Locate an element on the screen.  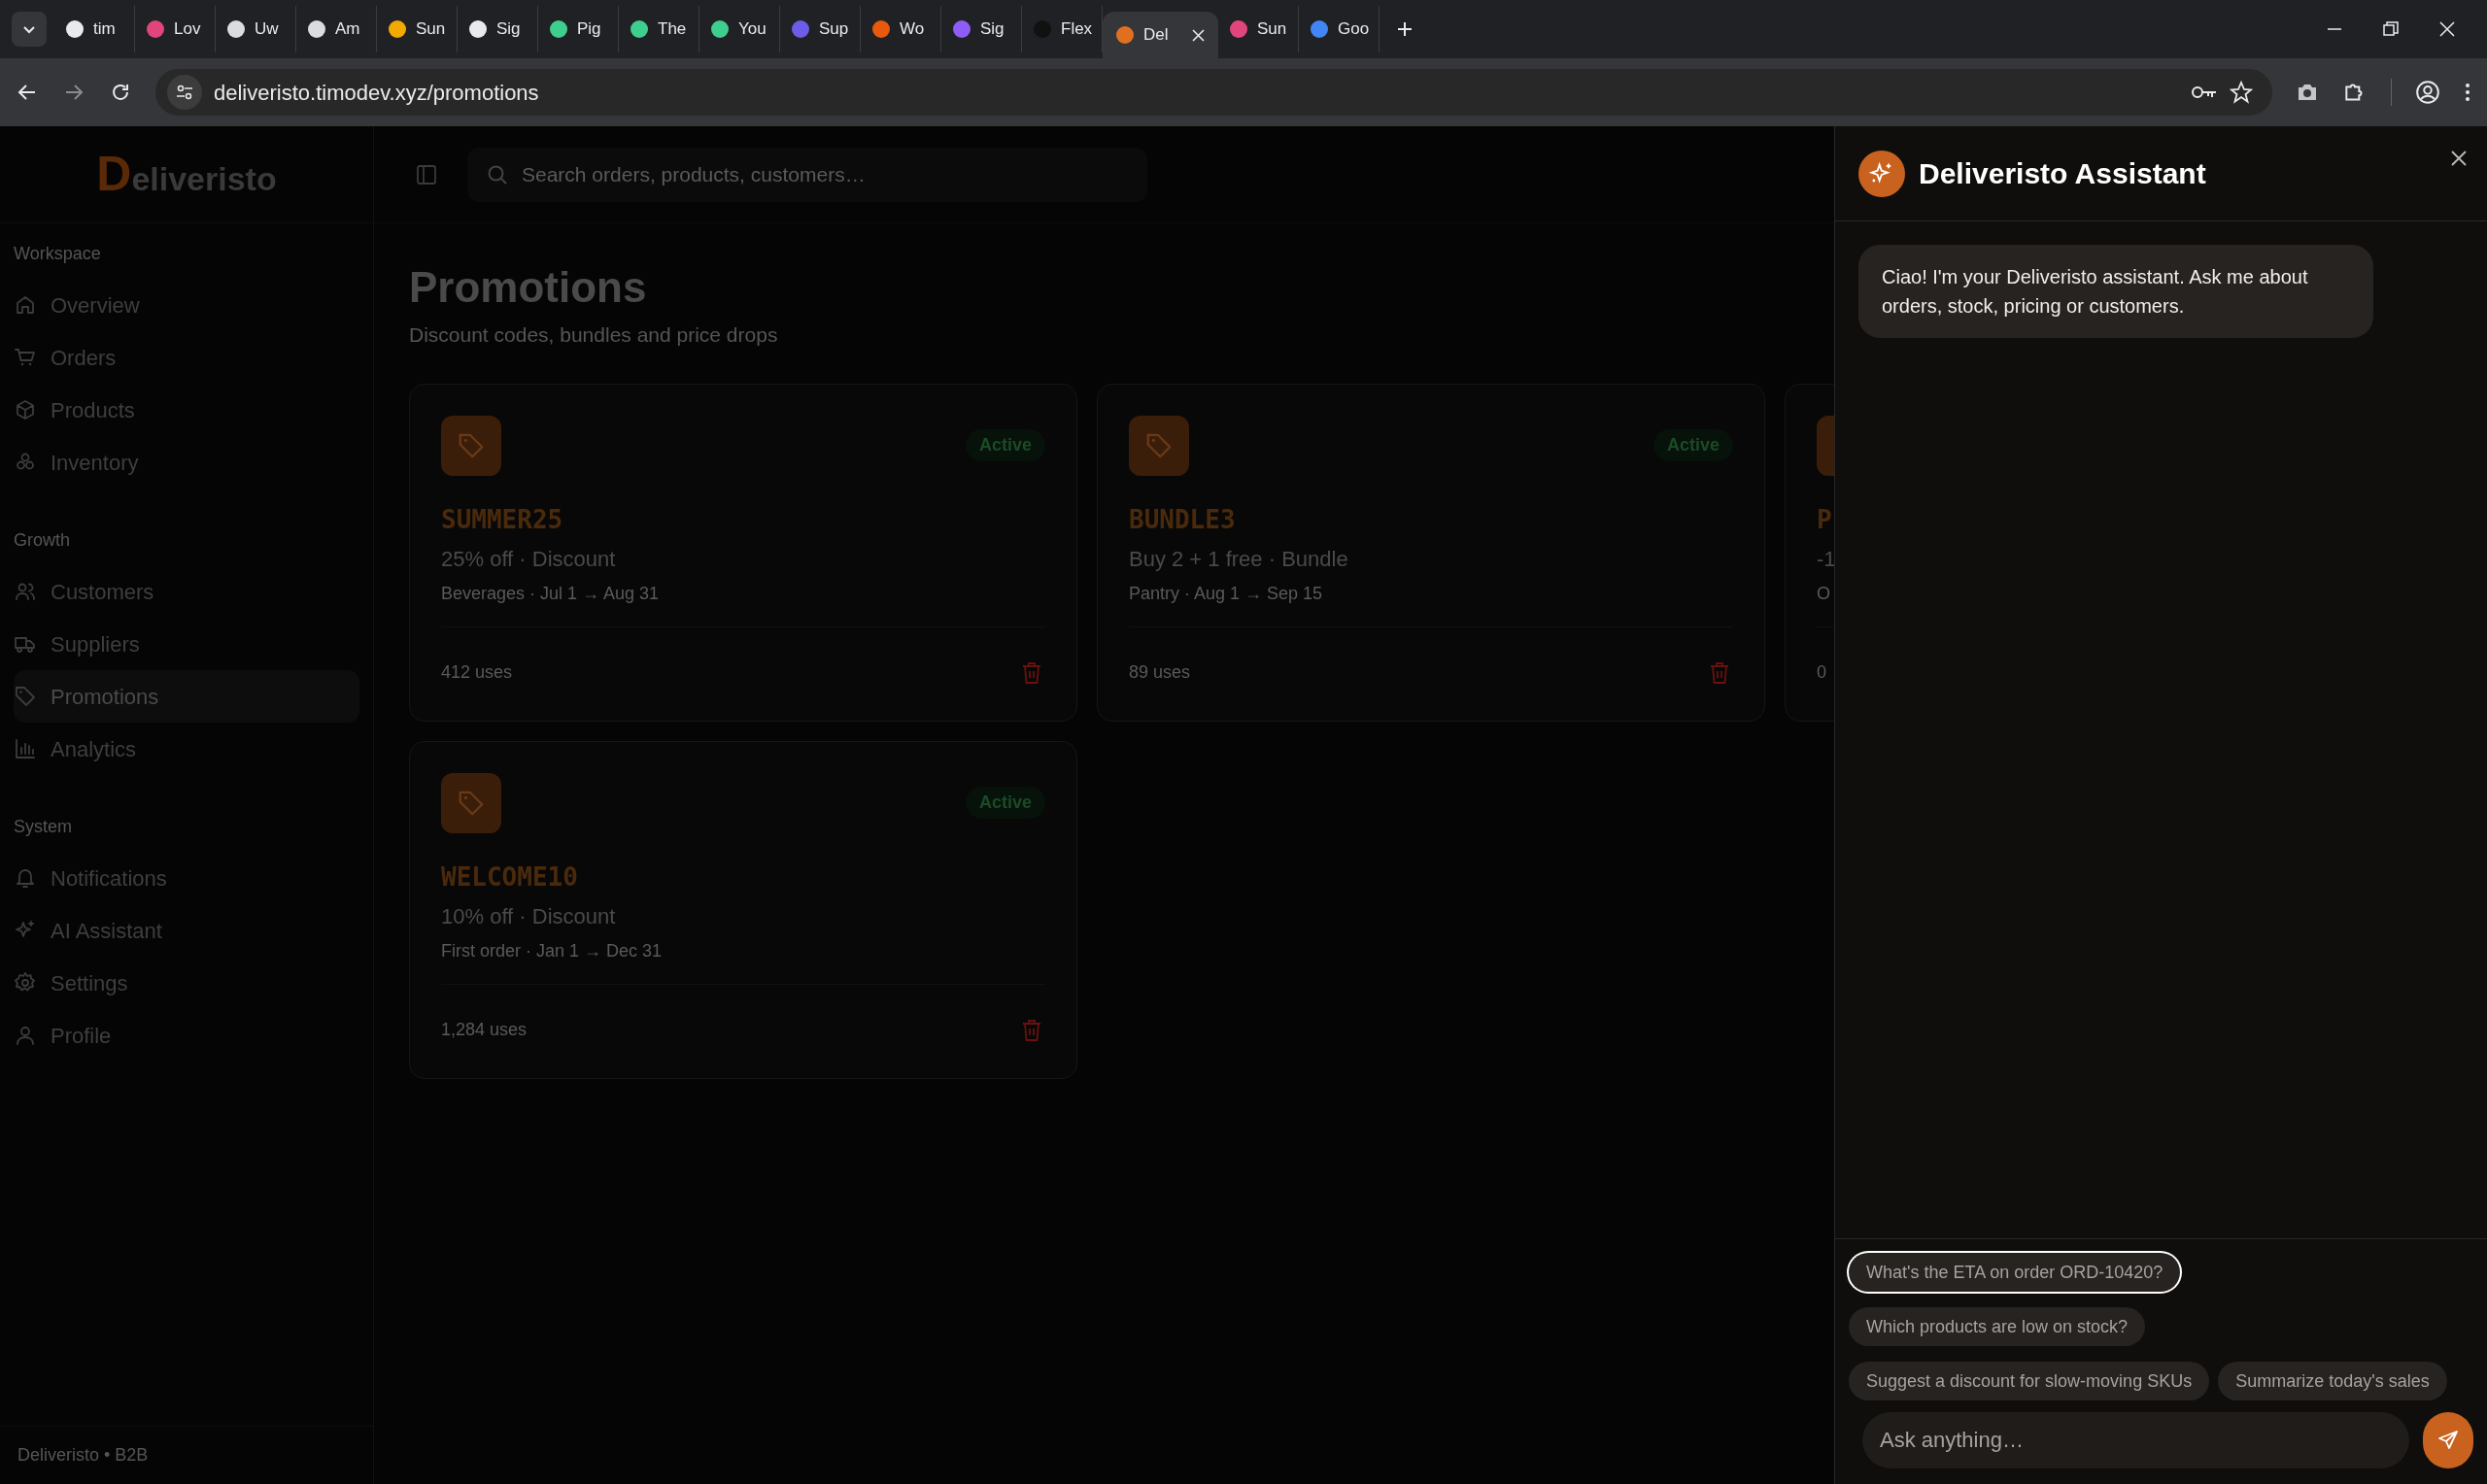
browser-tab: Uw is located at coordinates (256, 29).